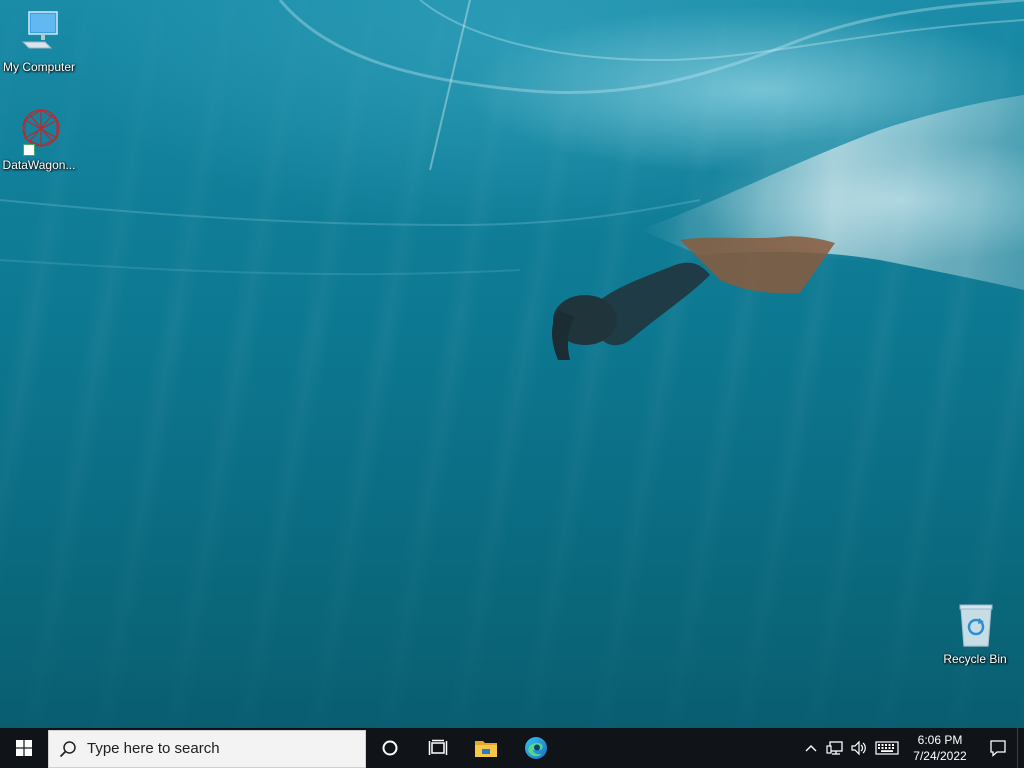 This screenshot has height=768, width=1024. I want to click on show-hidden-icons-button, so click(811, 748).